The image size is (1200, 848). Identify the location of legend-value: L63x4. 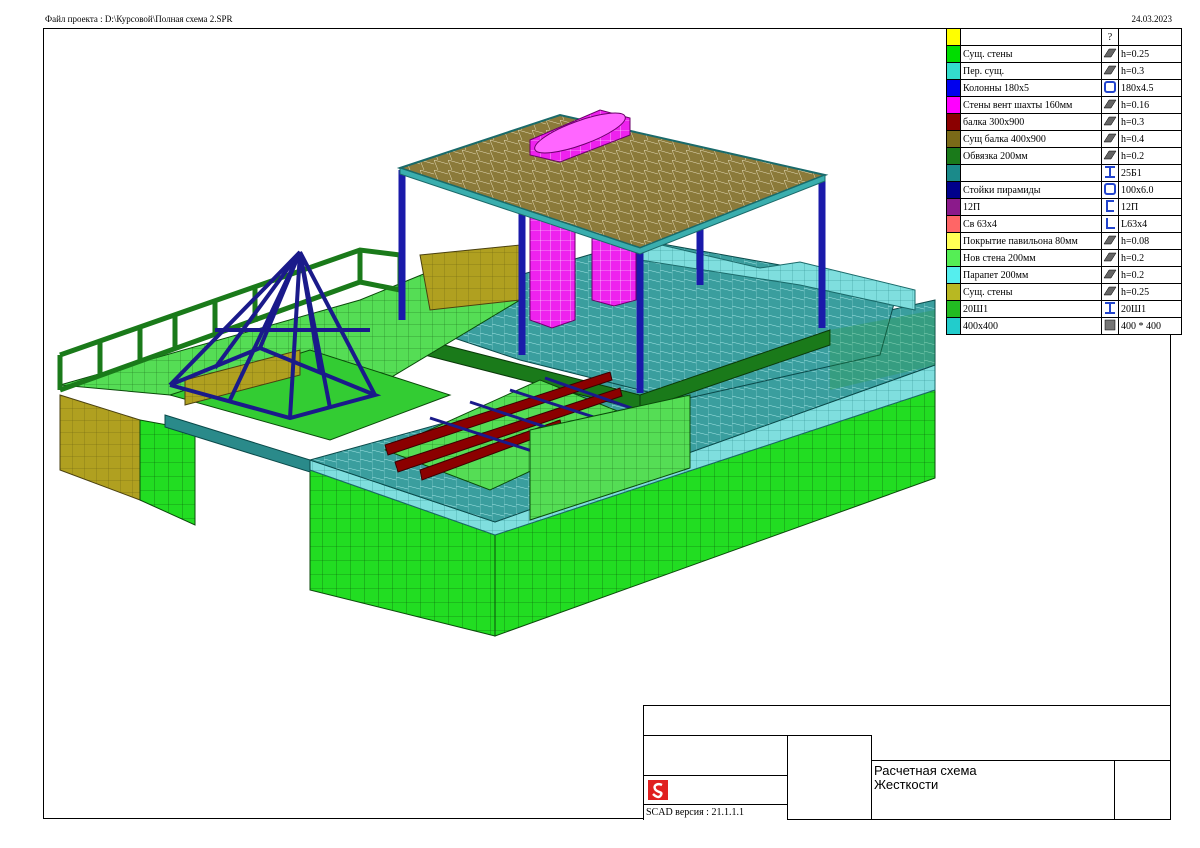
(1150, 224).